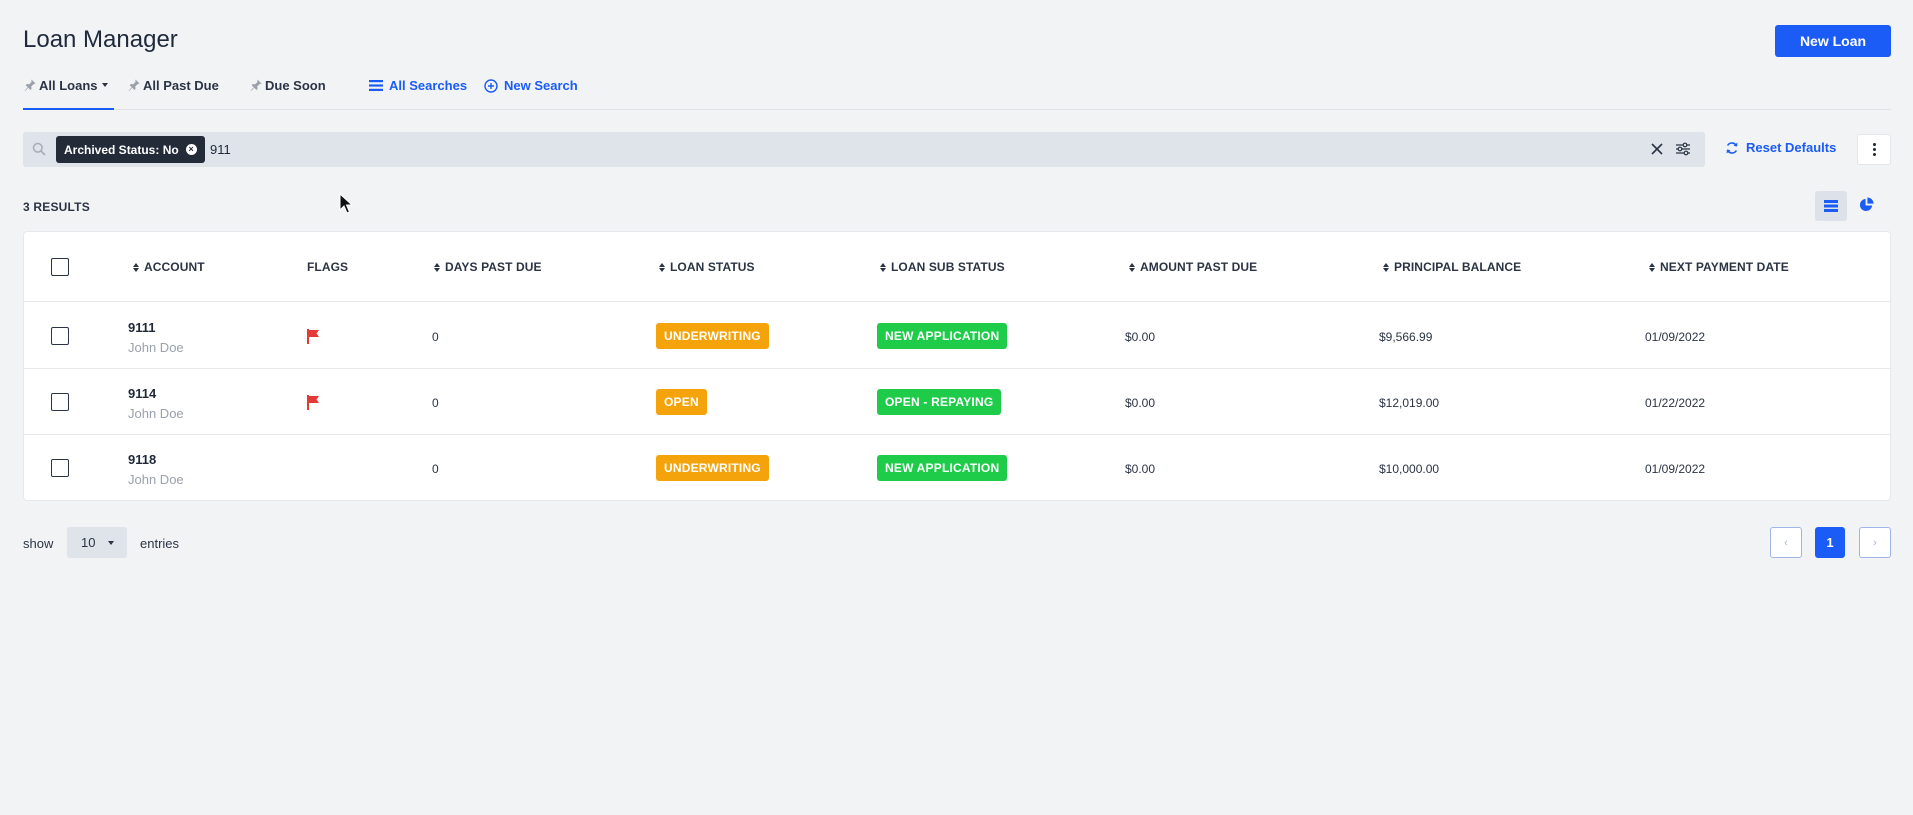  I want to click on column-label: FLAGS, so click(328, 267).